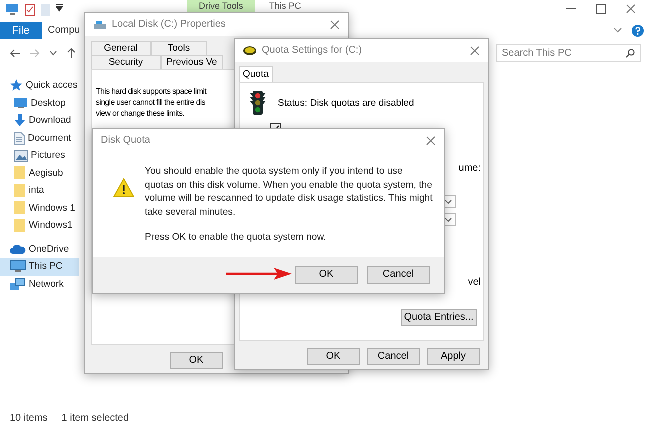 This screenshot has width=650, height=428. Describe the element at coordinates (601, 9) in the screenshot. I see `maximize-icon` at that location.